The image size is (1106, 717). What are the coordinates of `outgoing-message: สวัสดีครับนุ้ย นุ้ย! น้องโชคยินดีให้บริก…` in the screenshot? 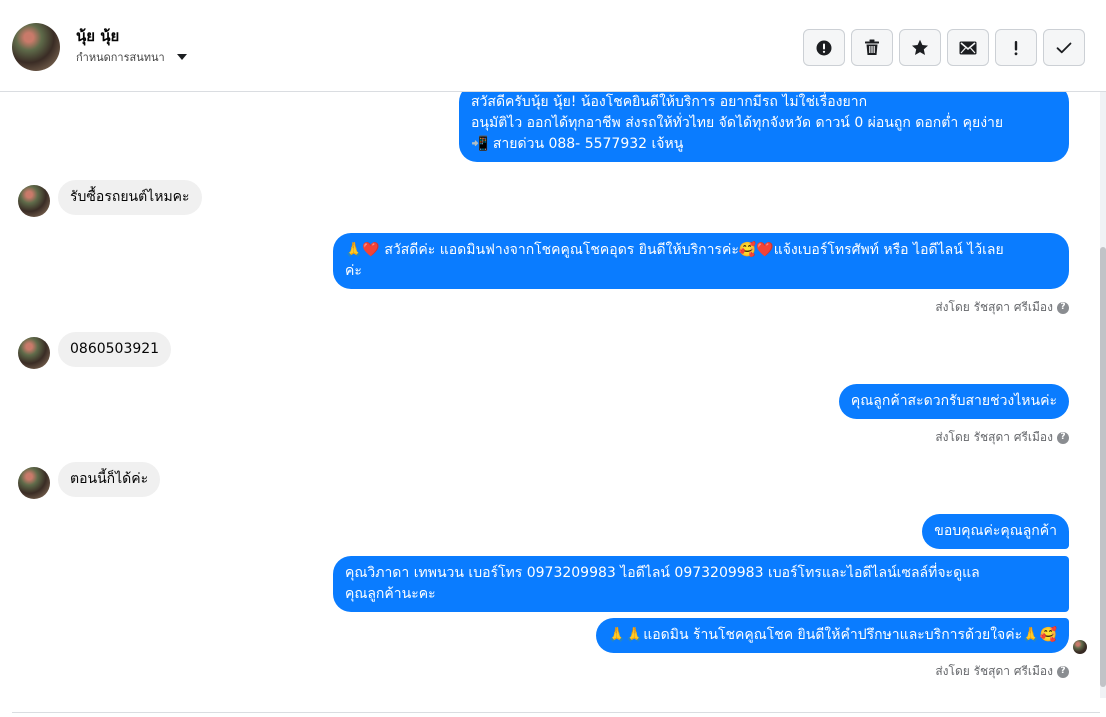 It's located at (764, 127).